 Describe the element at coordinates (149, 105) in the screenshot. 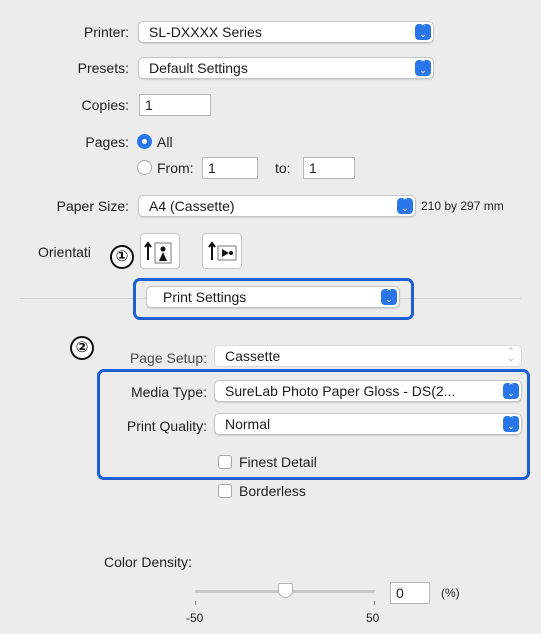

I see `copies-value: 1` at that location.